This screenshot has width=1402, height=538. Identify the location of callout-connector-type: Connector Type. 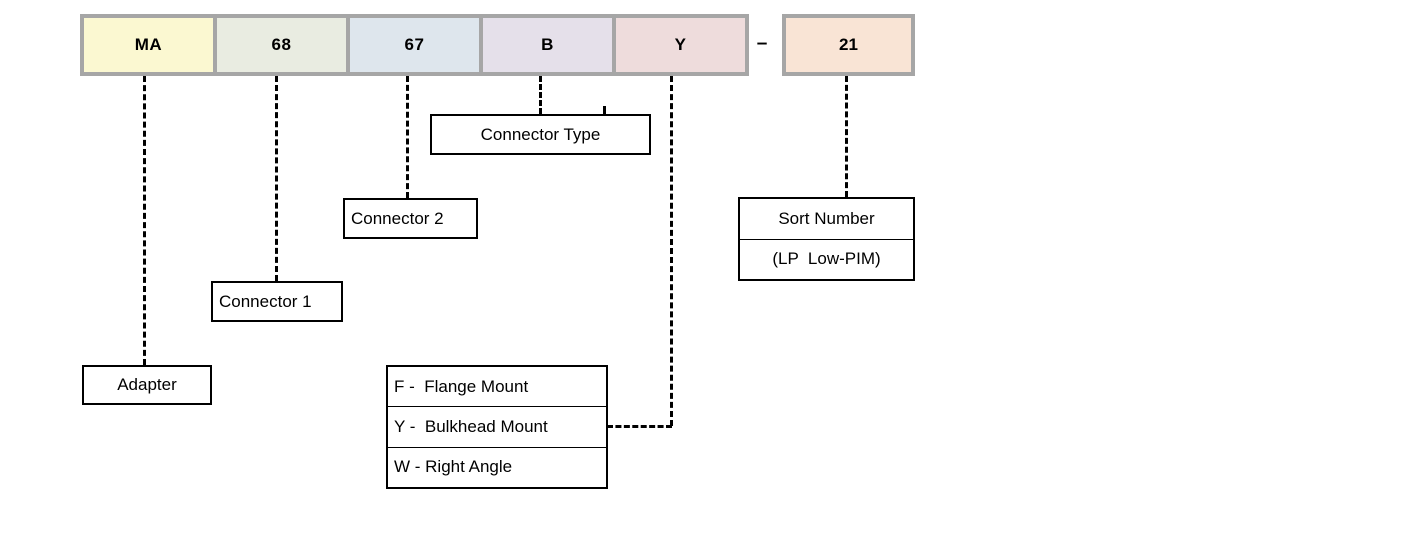
(540, 134).